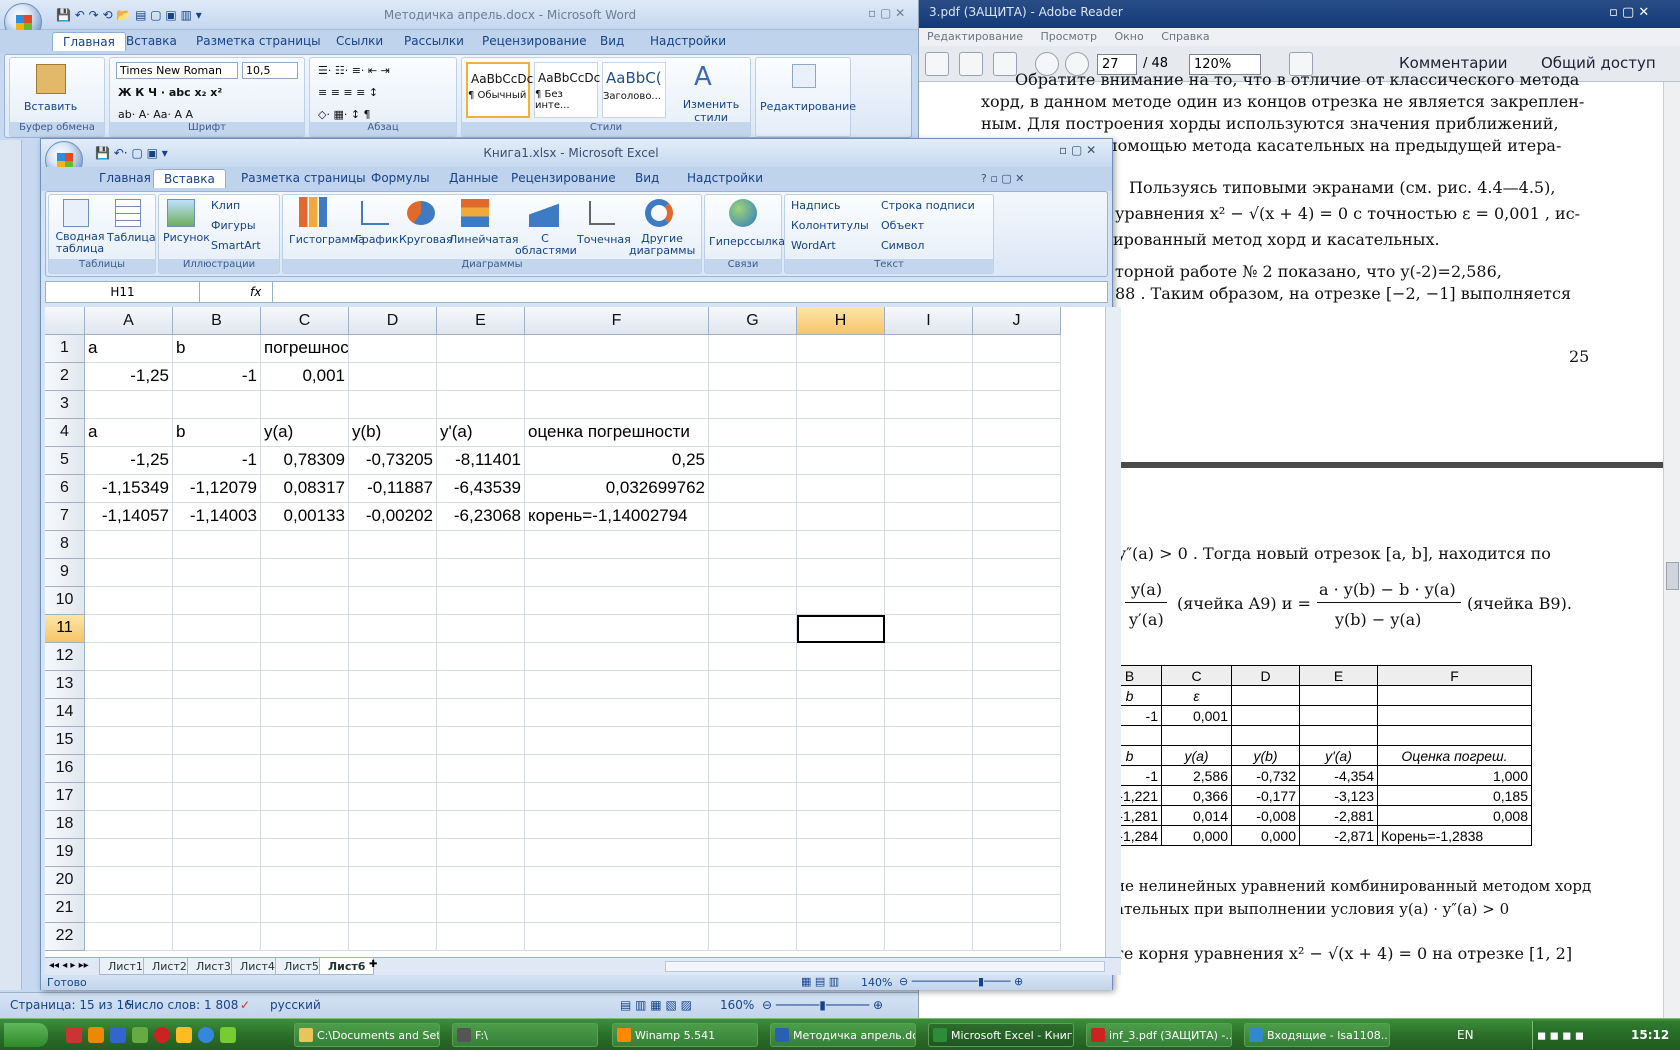 The image size is (1680, 1050). I want to click on row-header: 5, so click(65, 461).